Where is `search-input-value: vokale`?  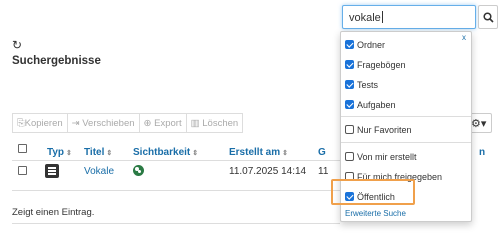
search-input-value: vokale is located at coordinates (365, 18).